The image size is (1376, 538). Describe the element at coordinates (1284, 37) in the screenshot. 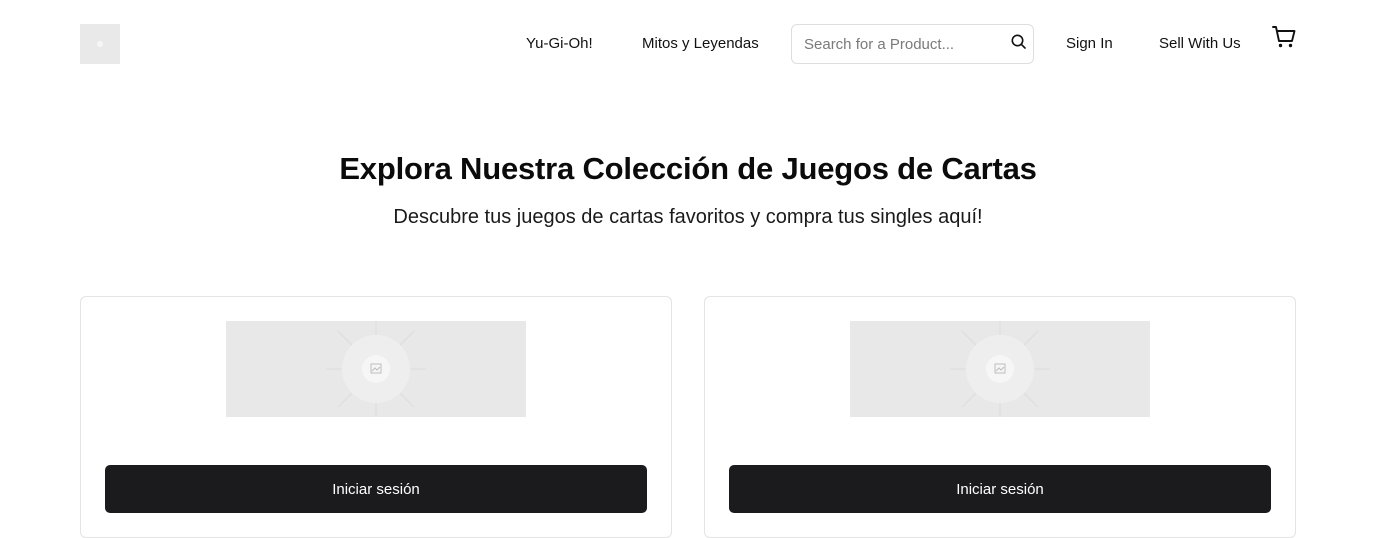

I see `cart-icon` at that location.